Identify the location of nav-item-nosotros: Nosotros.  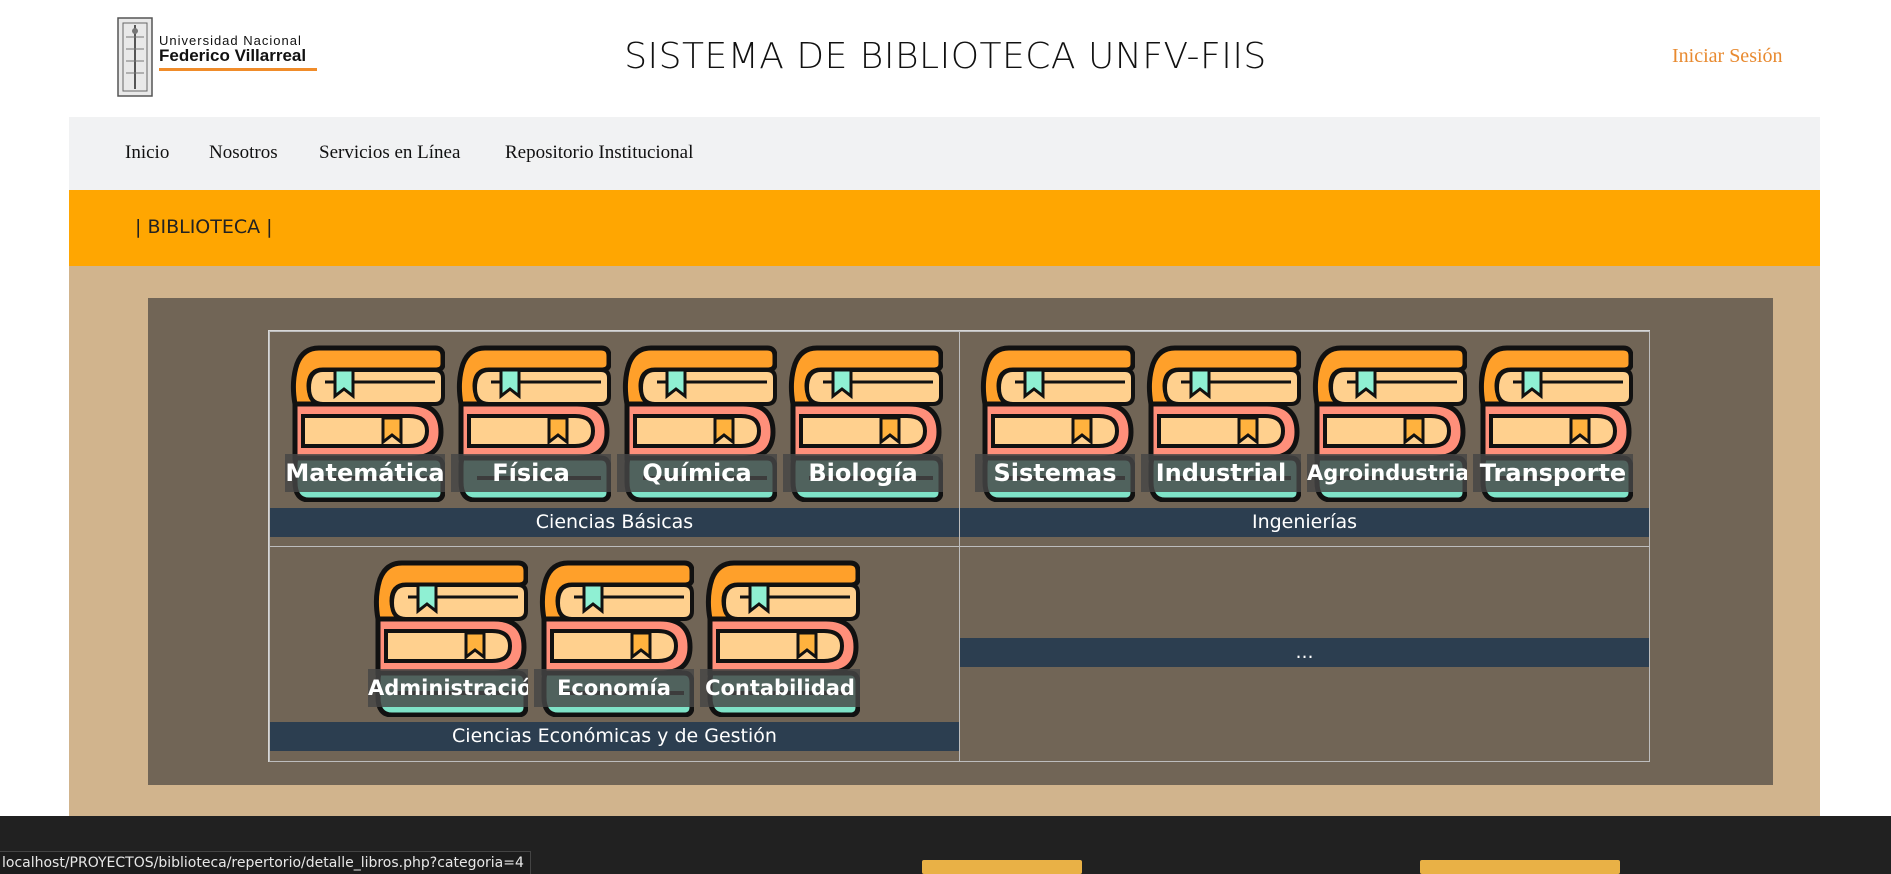
(243, 153).